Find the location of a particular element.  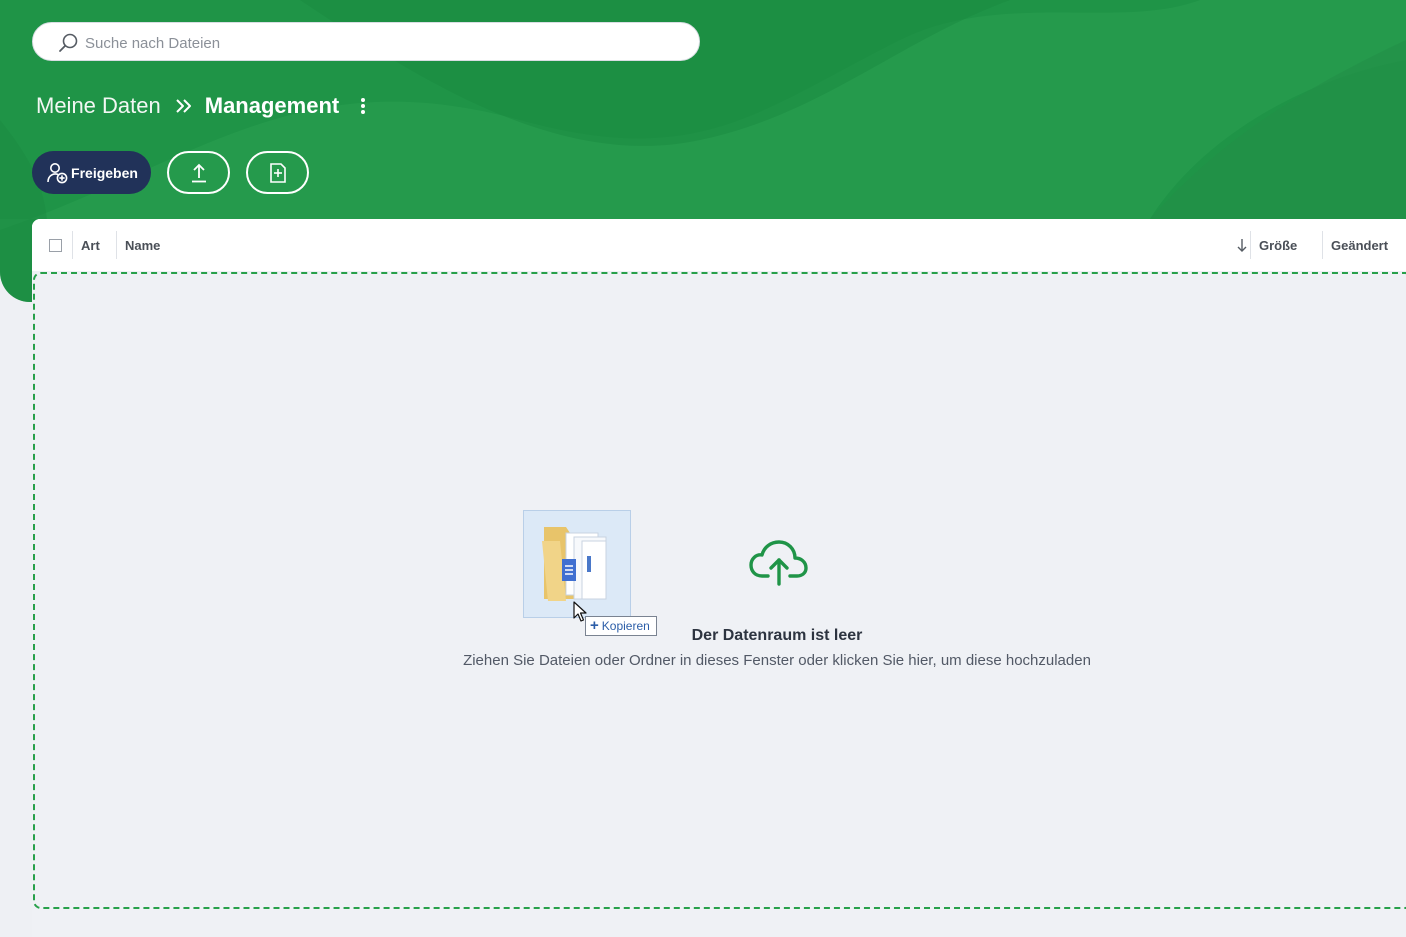

column-header-type: Art is located at coordinates (90, 245).